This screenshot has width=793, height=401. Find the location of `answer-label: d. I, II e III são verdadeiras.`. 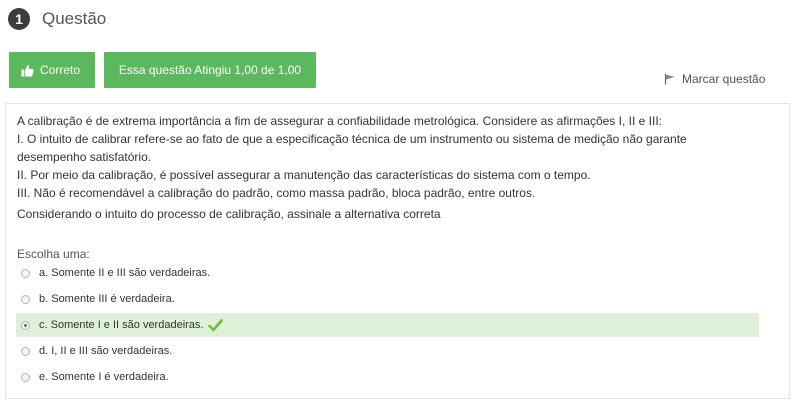

answer-label: d. I, II e III são verdadeiras. is located at coordinates (106, 351).